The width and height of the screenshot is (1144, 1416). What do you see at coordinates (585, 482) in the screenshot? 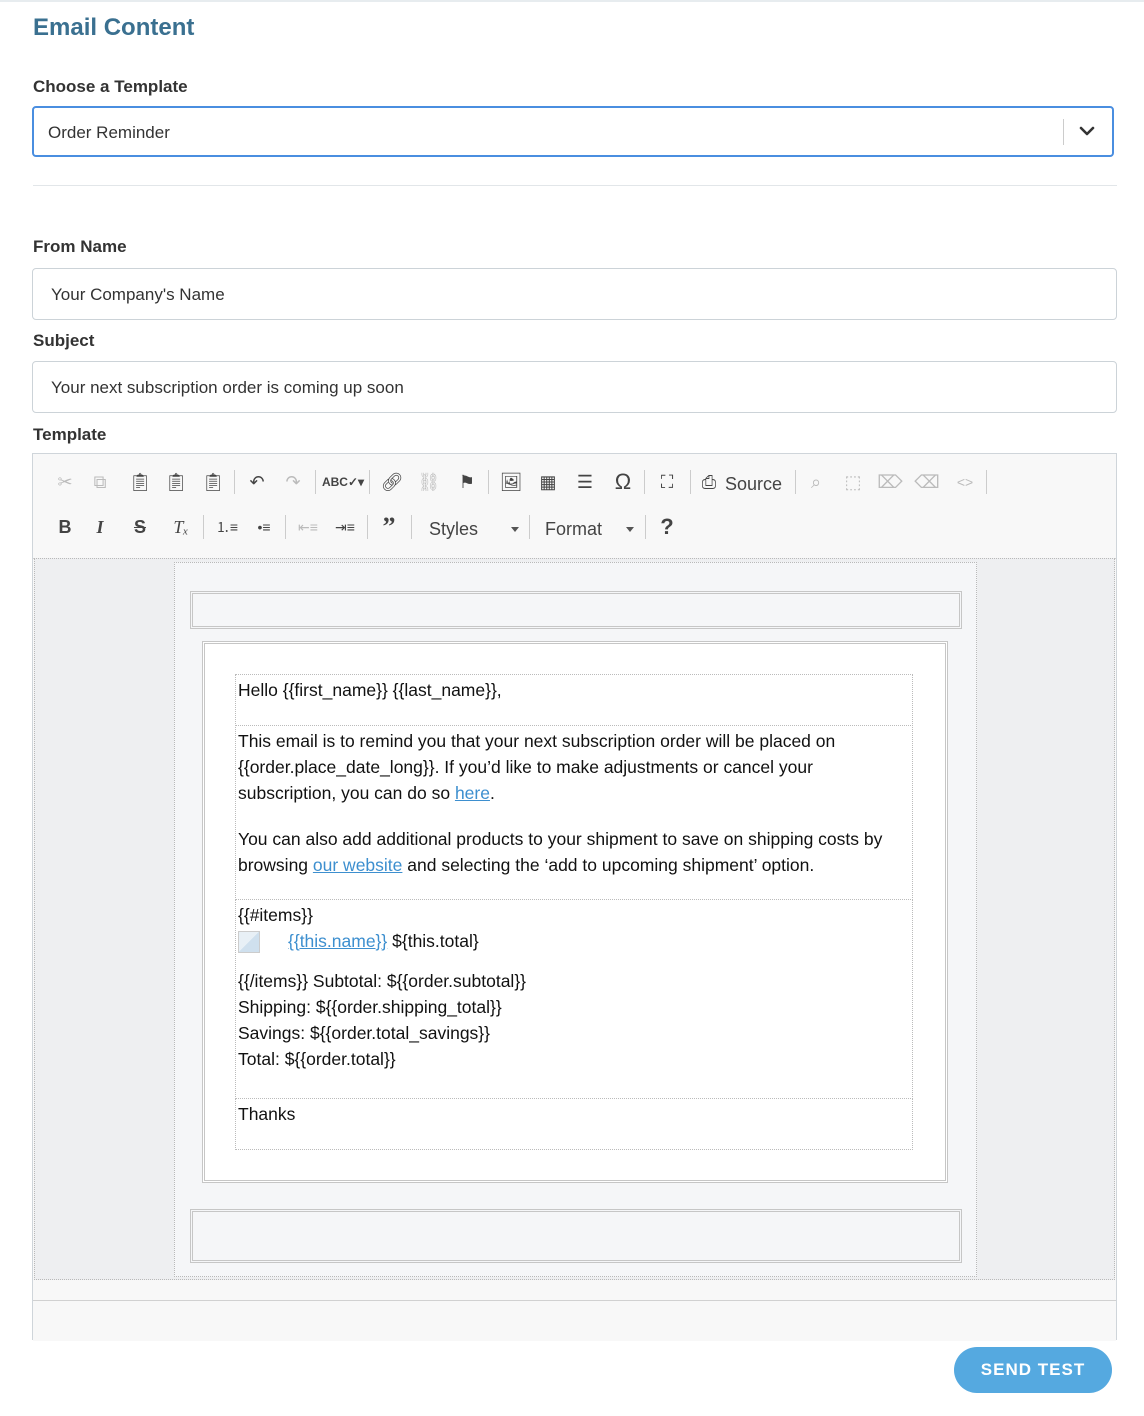
I see `horizontal-line-icon: ☰` at bounding box center [585, 482].